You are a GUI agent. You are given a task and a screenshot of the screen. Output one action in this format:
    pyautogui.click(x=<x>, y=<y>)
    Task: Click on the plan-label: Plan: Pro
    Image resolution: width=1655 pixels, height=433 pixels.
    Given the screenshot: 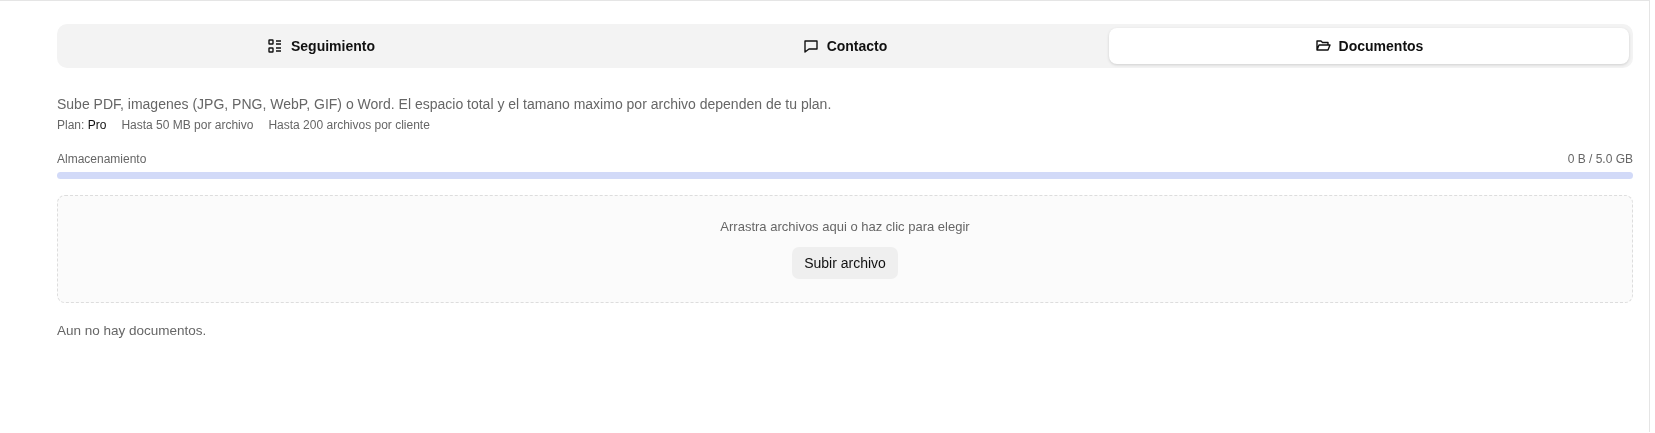 What is the action you would take?
    pyautogui.click(x=82, y=125)
    